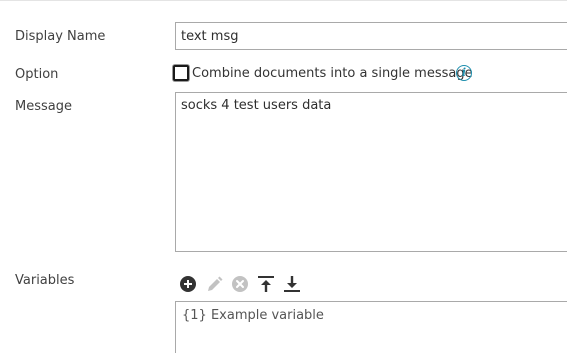 Image resolution: width=567 pixels, height=353 pixels. I want to click on edit-variable-button, so click(214, 284).